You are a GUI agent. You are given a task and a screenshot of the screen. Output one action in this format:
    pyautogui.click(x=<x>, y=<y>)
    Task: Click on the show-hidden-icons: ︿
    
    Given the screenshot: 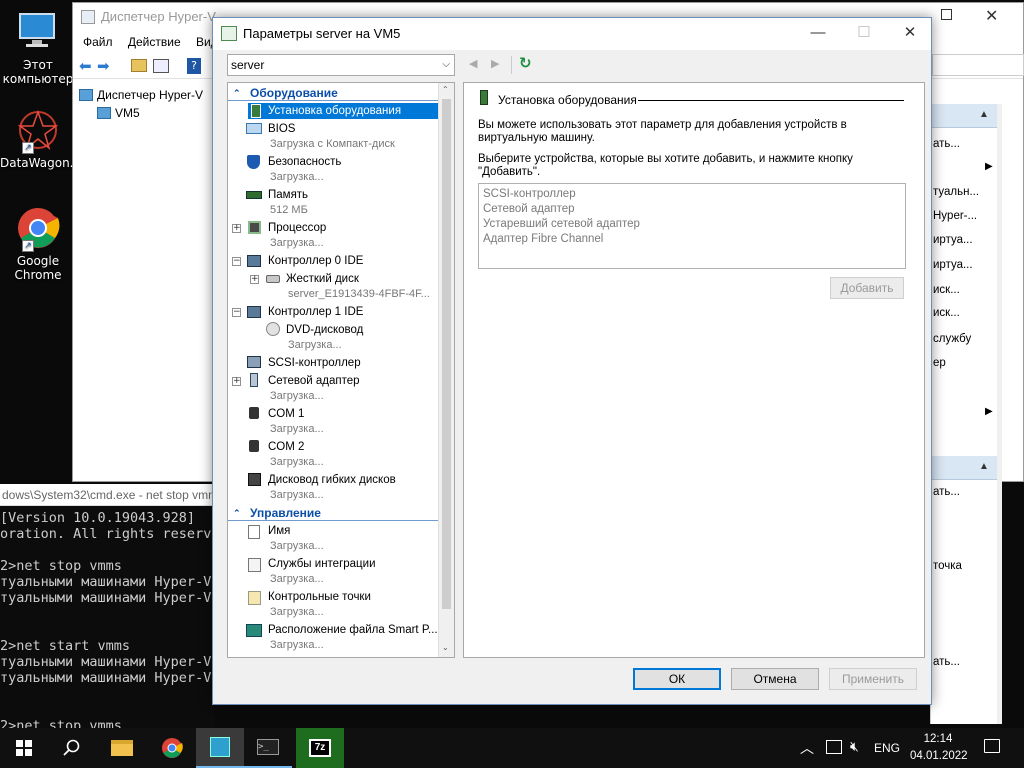 What is the action you would take?
    pyautogui.click(x=807, y=748)
    